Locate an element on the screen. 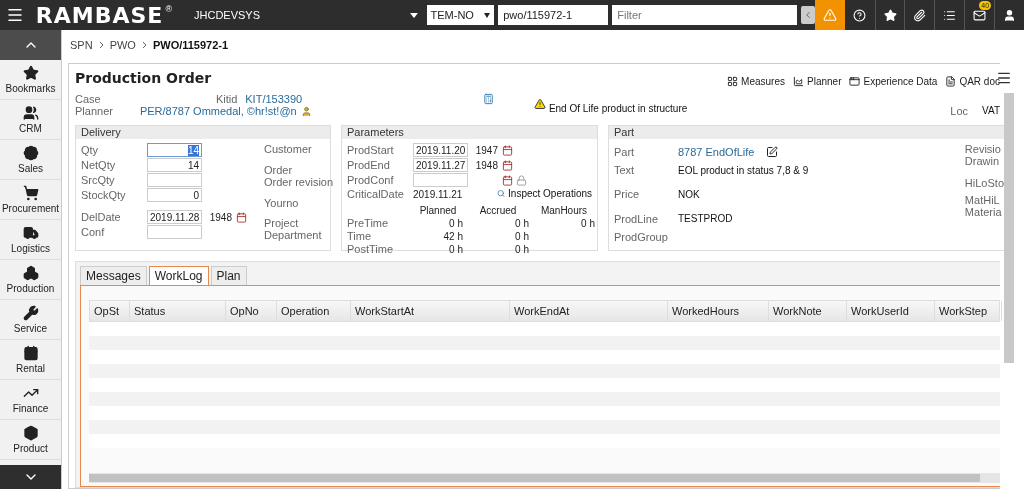 The height and width of the screenshot is (489, 1024). column-header: WorkStartAt is located at coordinates (430, 311).